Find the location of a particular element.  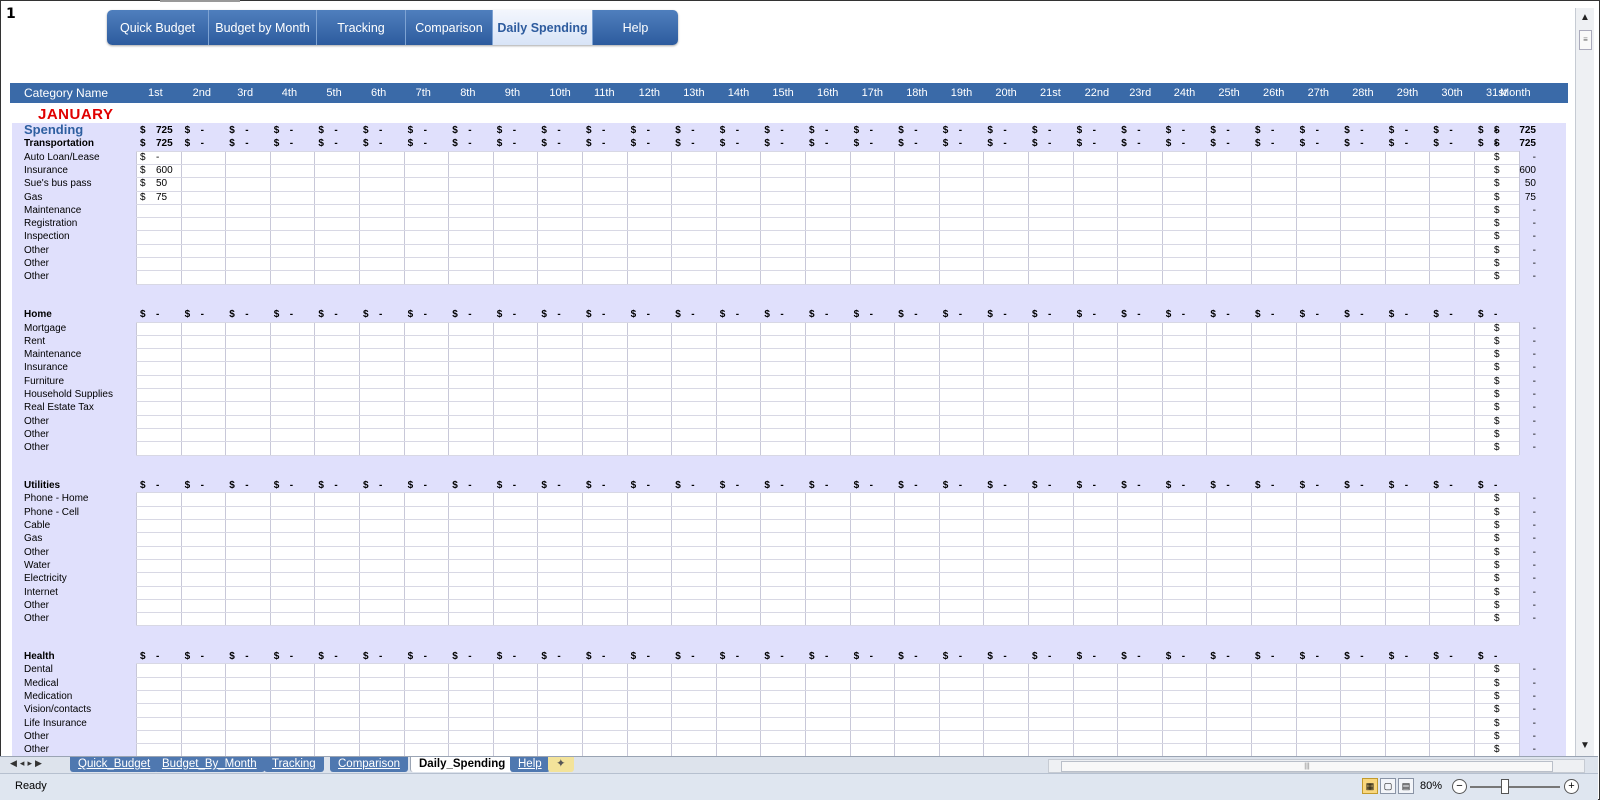

split-handle-icon: ≡ is located at coordinates (1585, 40).